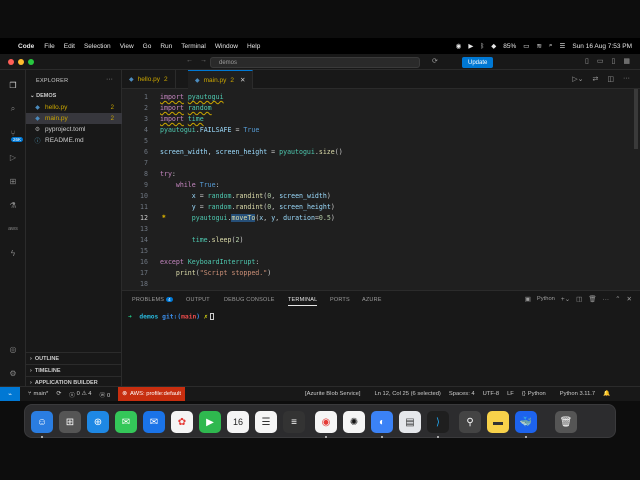 The width and height of the screenshot is (640, 480). What do you see at coordinates (149, 79) in the screenshot?
I see `tab-hello-py: ◆ hello.py 2` at bounding box center [149, 79].